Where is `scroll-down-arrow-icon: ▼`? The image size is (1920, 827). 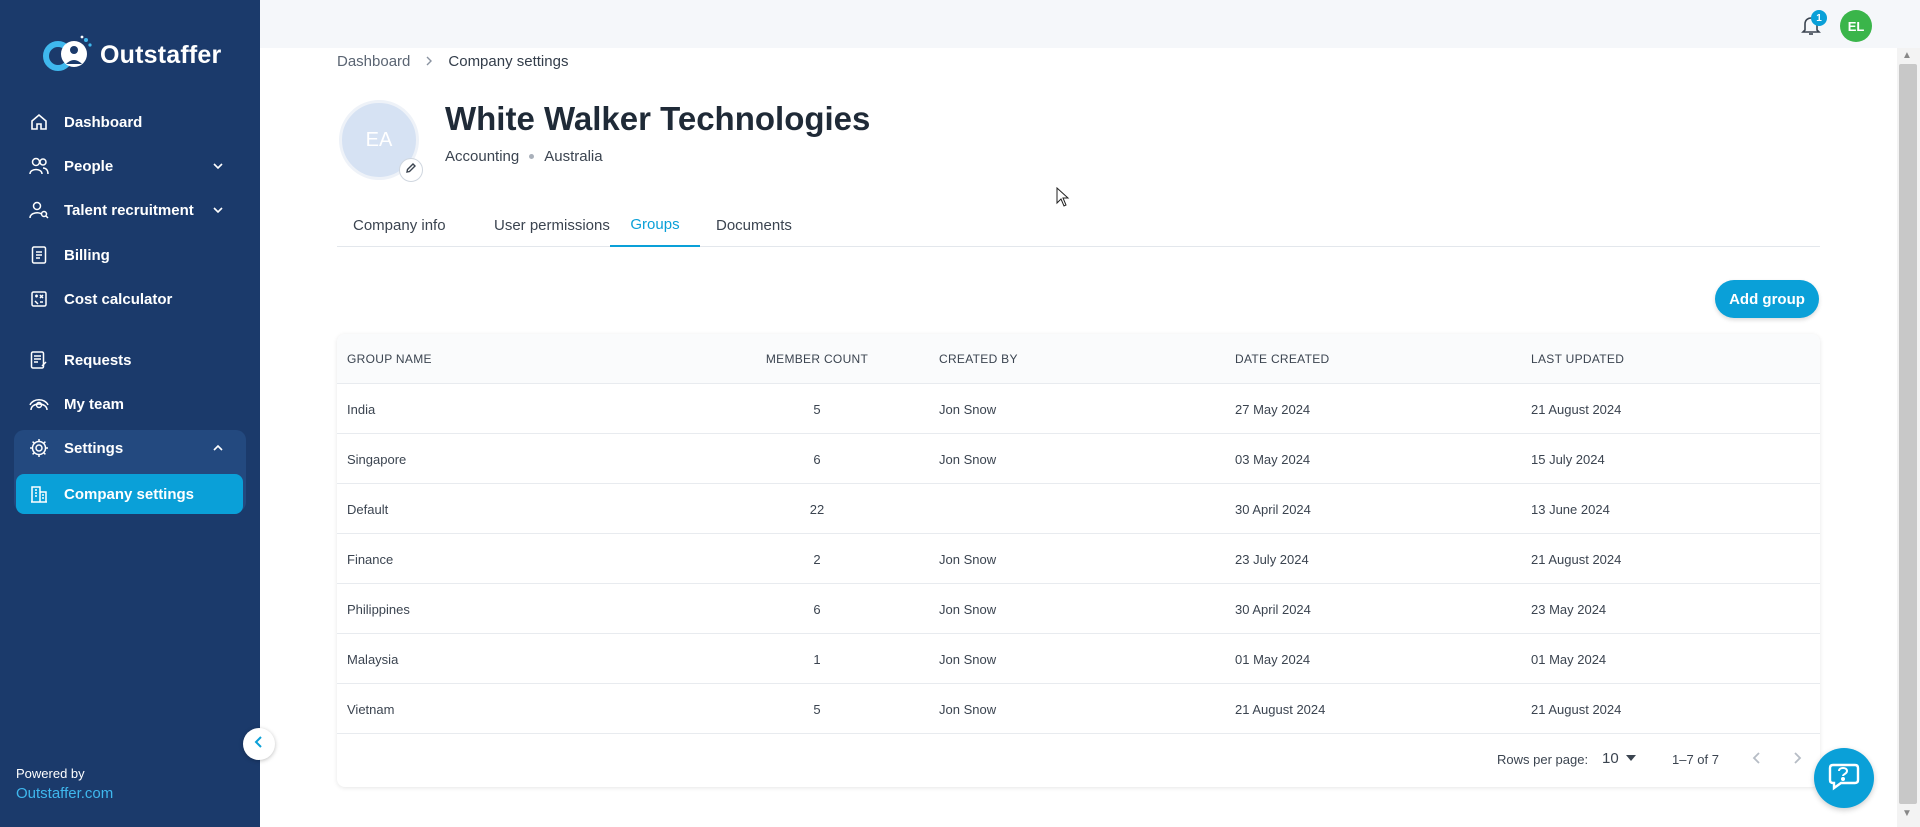
scroll-down-arrow-icon: ▼ is located at coordinates (1907, 813).